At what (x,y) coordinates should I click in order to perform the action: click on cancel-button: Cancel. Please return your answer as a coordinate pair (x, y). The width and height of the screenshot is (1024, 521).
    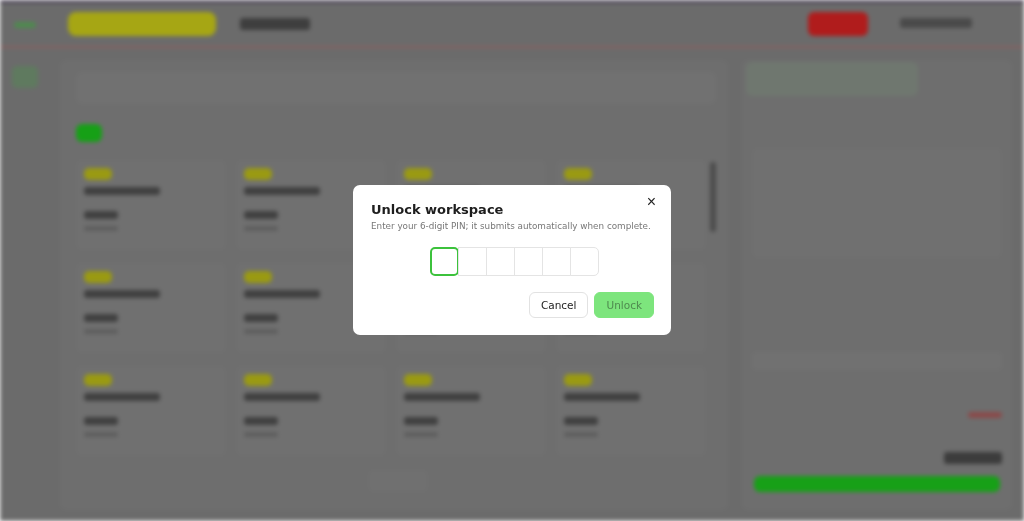
    Looking at the image, I should click on (558, 305).